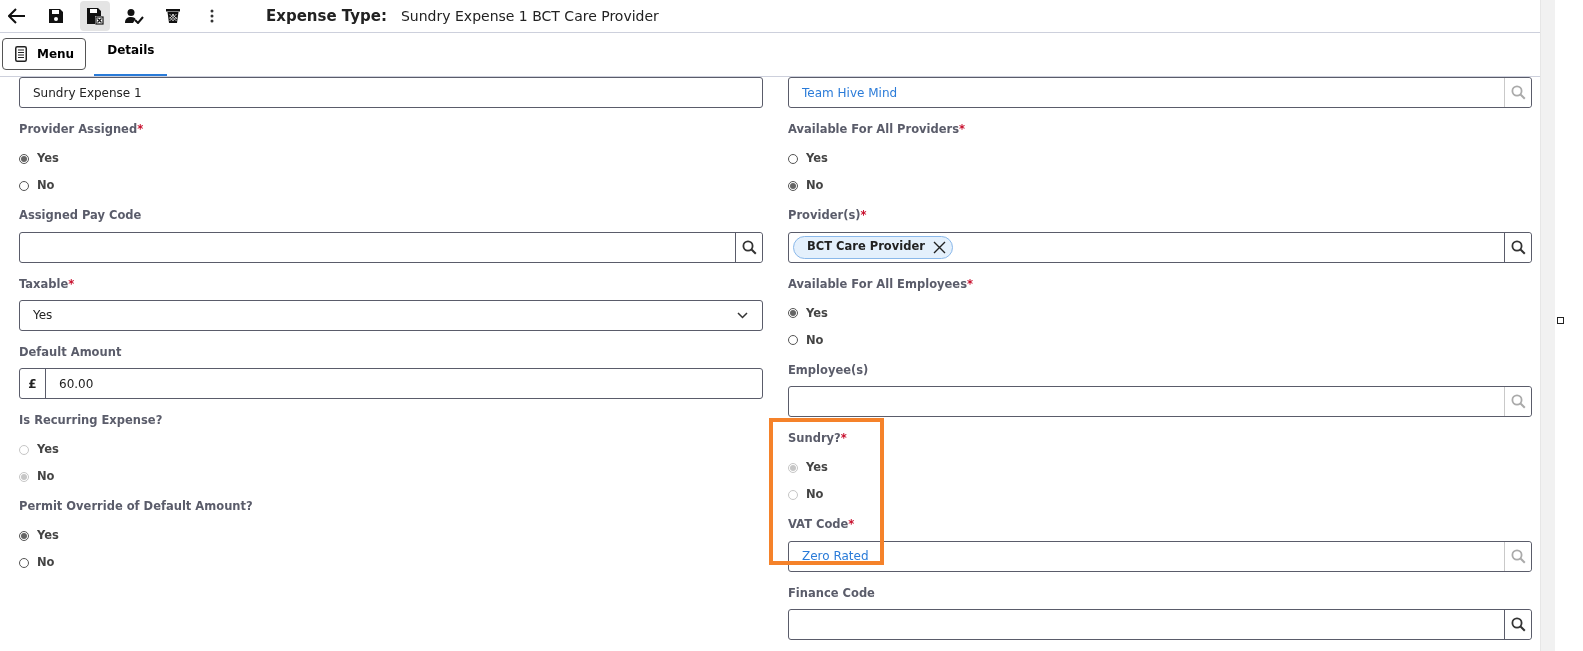 The width and height of the screenshot is (1583, 651). What do you see at coordinates (828, 216) in the screenshot?
I see `field-label: Provider(s)*` at bounding box center [828, 216].